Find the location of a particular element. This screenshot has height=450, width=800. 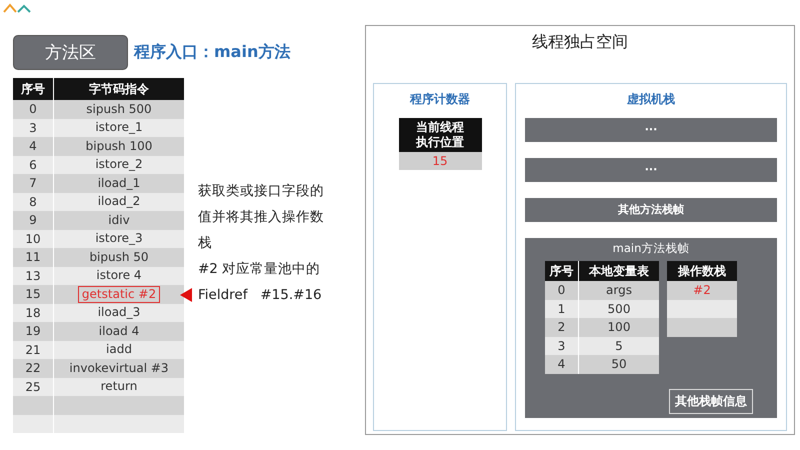

table-cell-text: 100 is located at coordinates (619, 327).